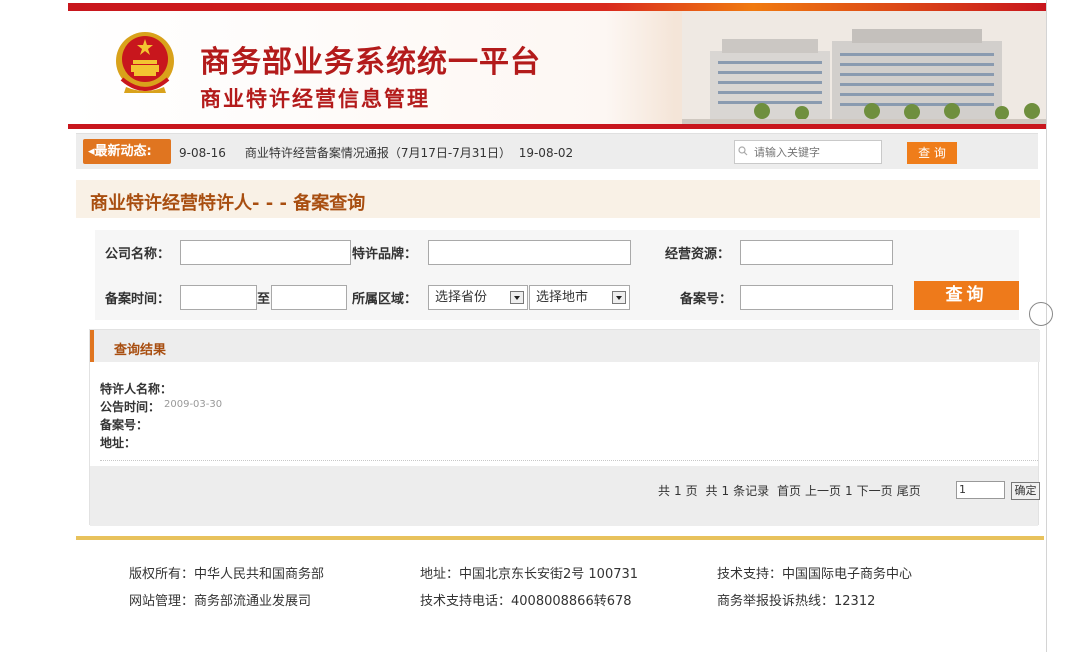 This screenshot has width=1071, height=652. Describe the element at coordinates (1041, 314) in the screenshot. I see `mouse-cursor-indicator` at that location.